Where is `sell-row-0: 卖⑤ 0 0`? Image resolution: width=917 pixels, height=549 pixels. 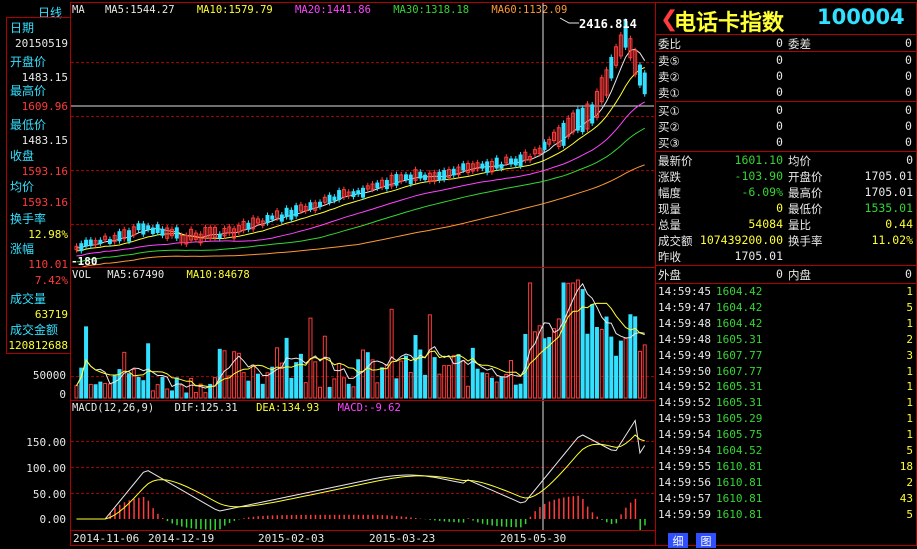
sell-row-0: 卖⑤ 0 0 is located at coordinates (785, 60).